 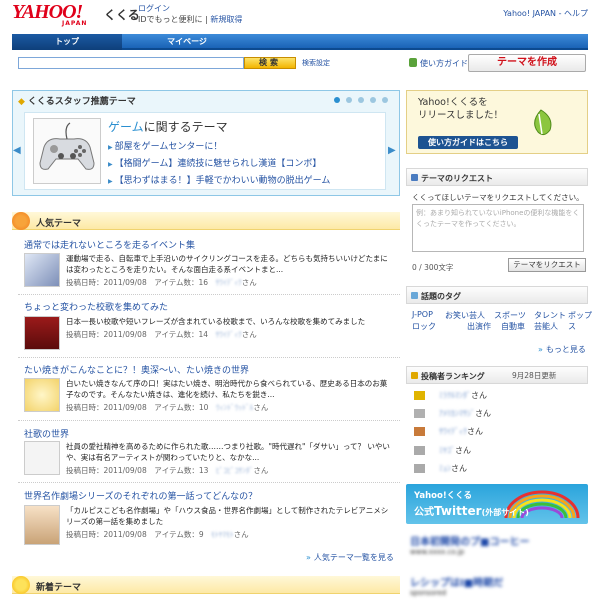 I want to click on ad-title: レシップはI■時期だ, so click(x=456, y=581).